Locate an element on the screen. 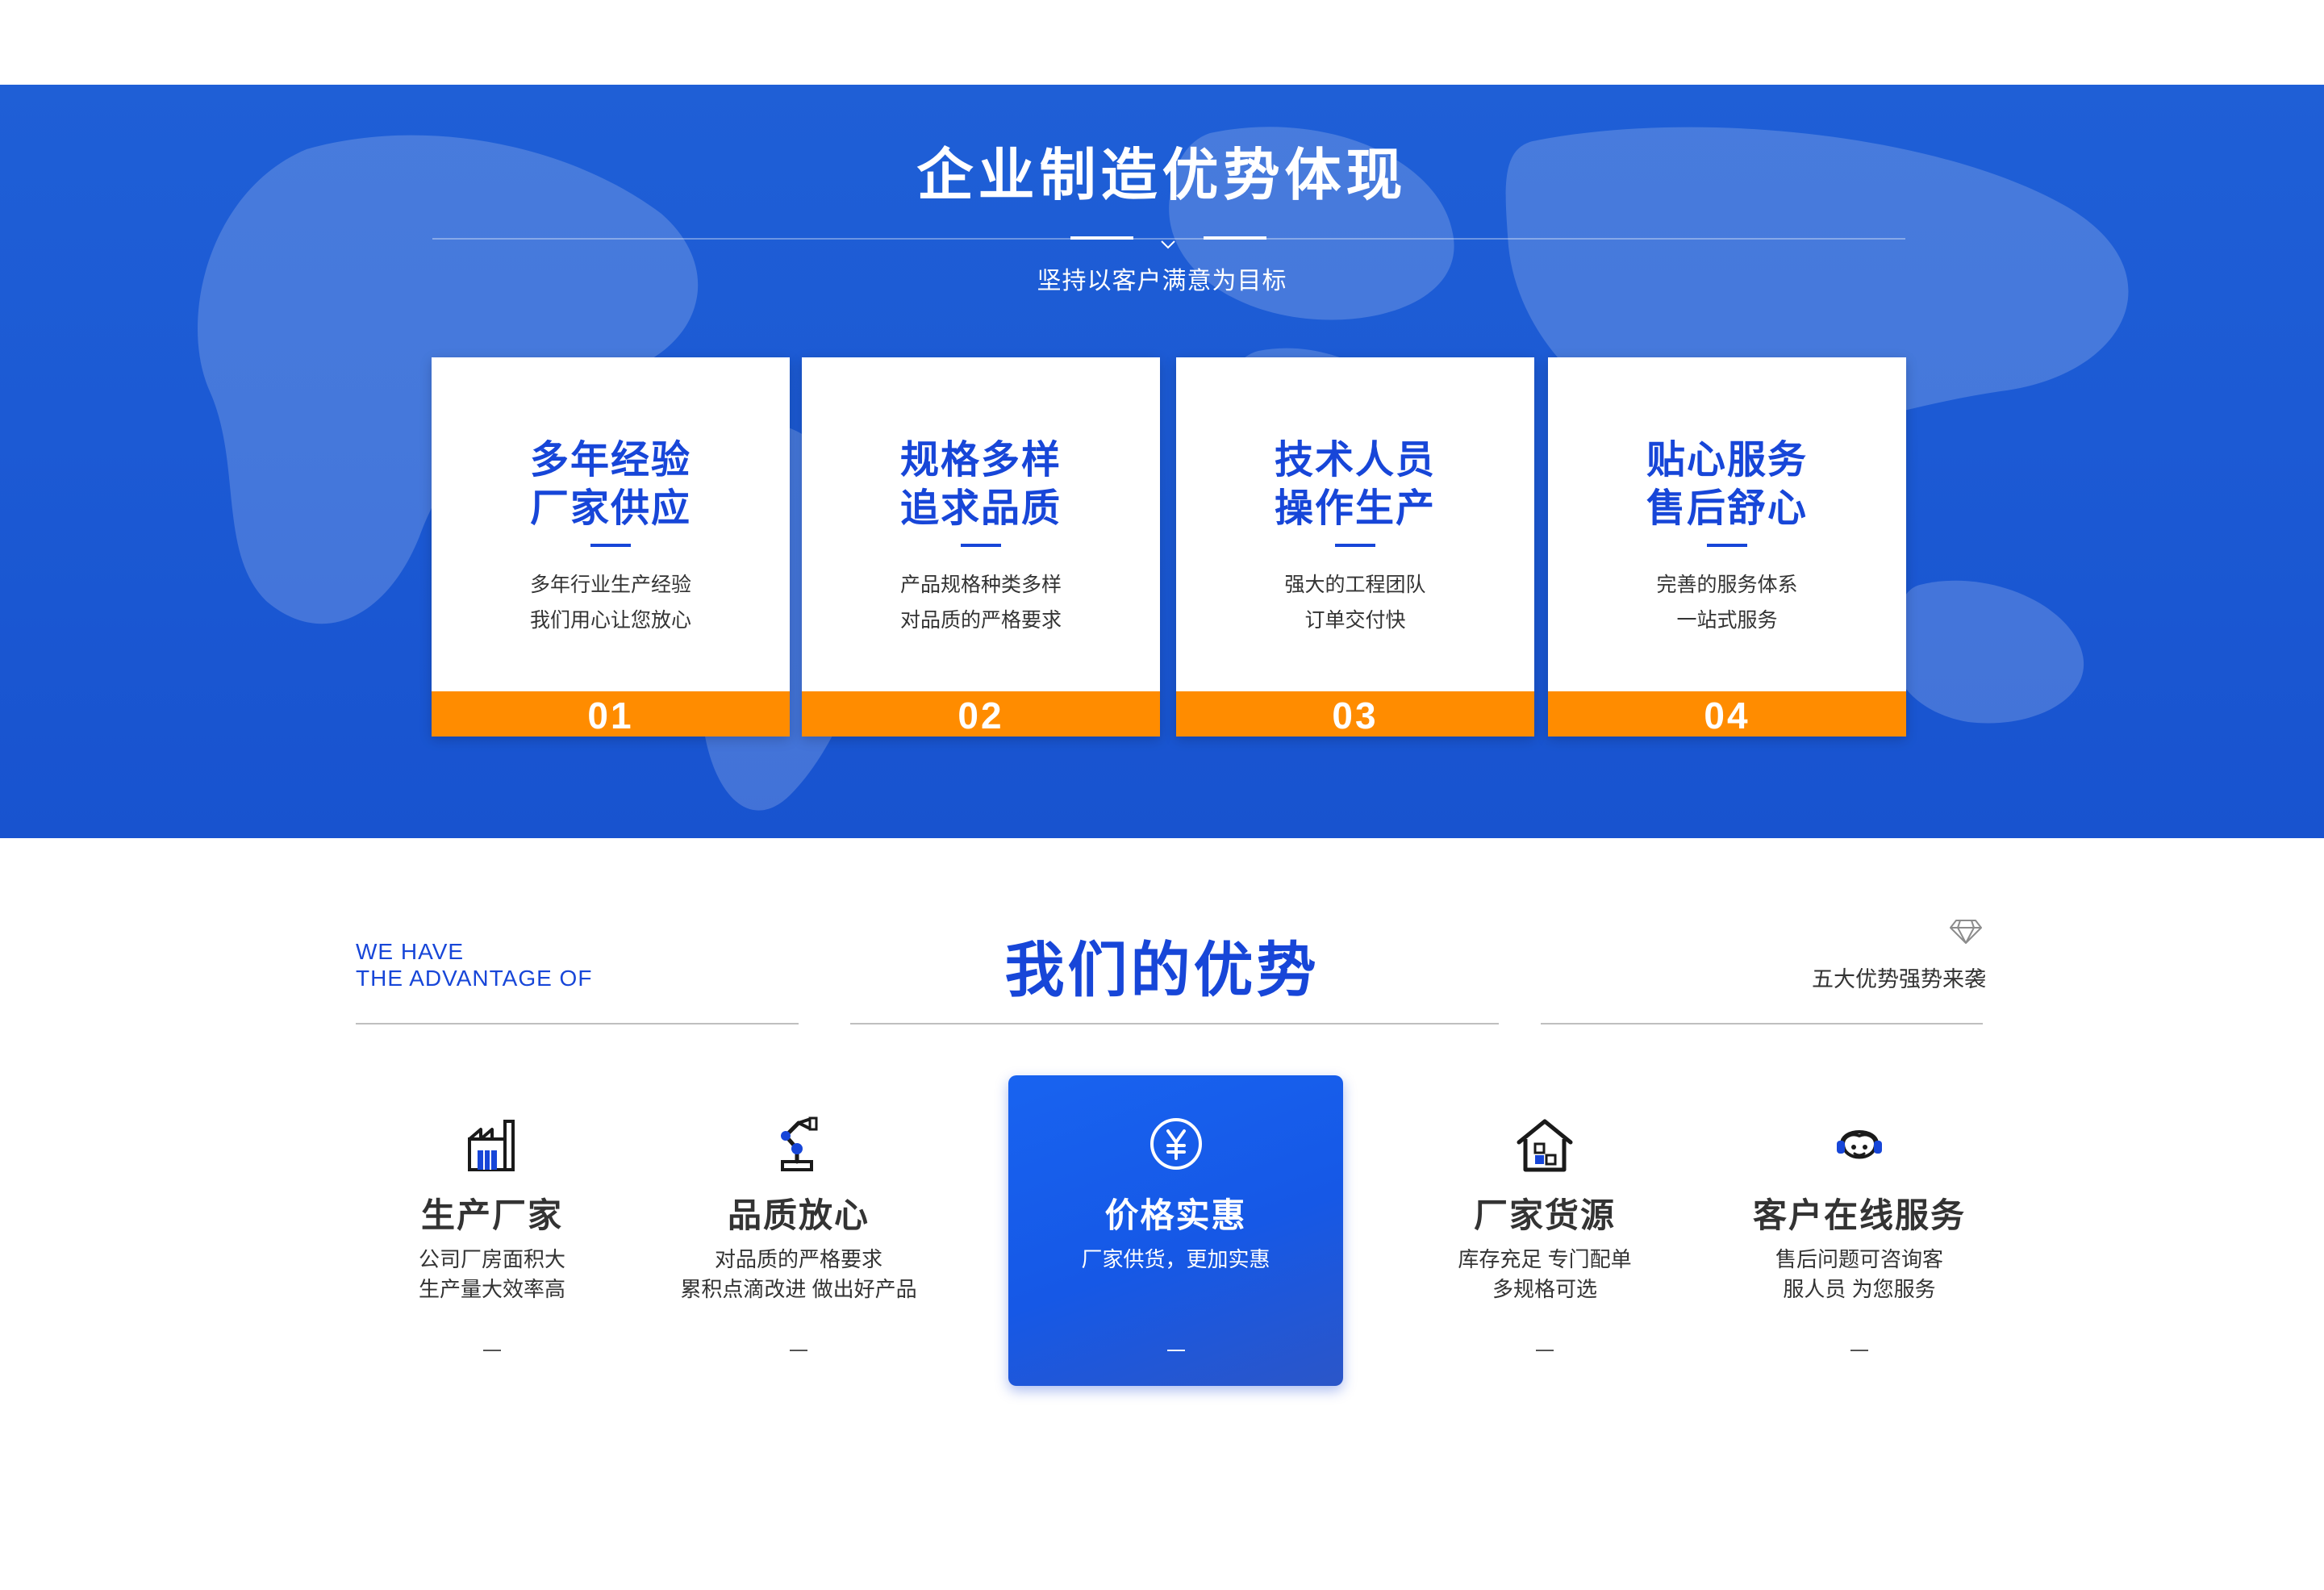  advantage-divider-left is located at coordinates (577, 1024).